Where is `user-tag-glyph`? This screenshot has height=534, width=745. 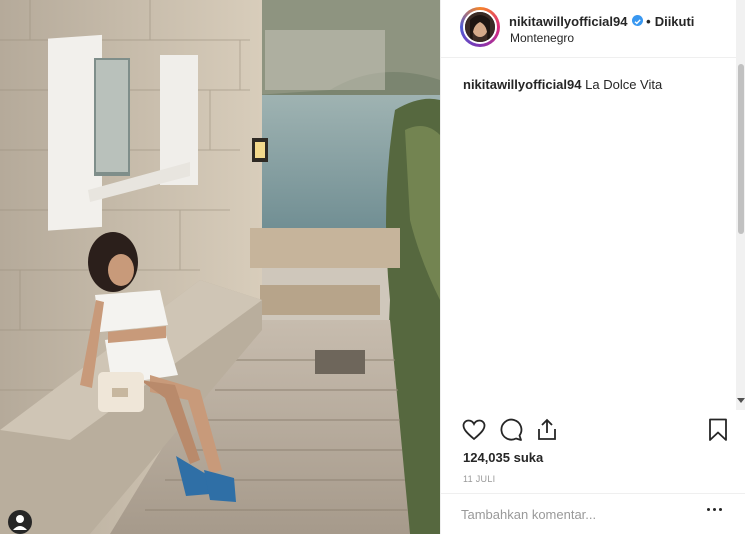
user-tag-glyph is located at coordinates (20, 522).